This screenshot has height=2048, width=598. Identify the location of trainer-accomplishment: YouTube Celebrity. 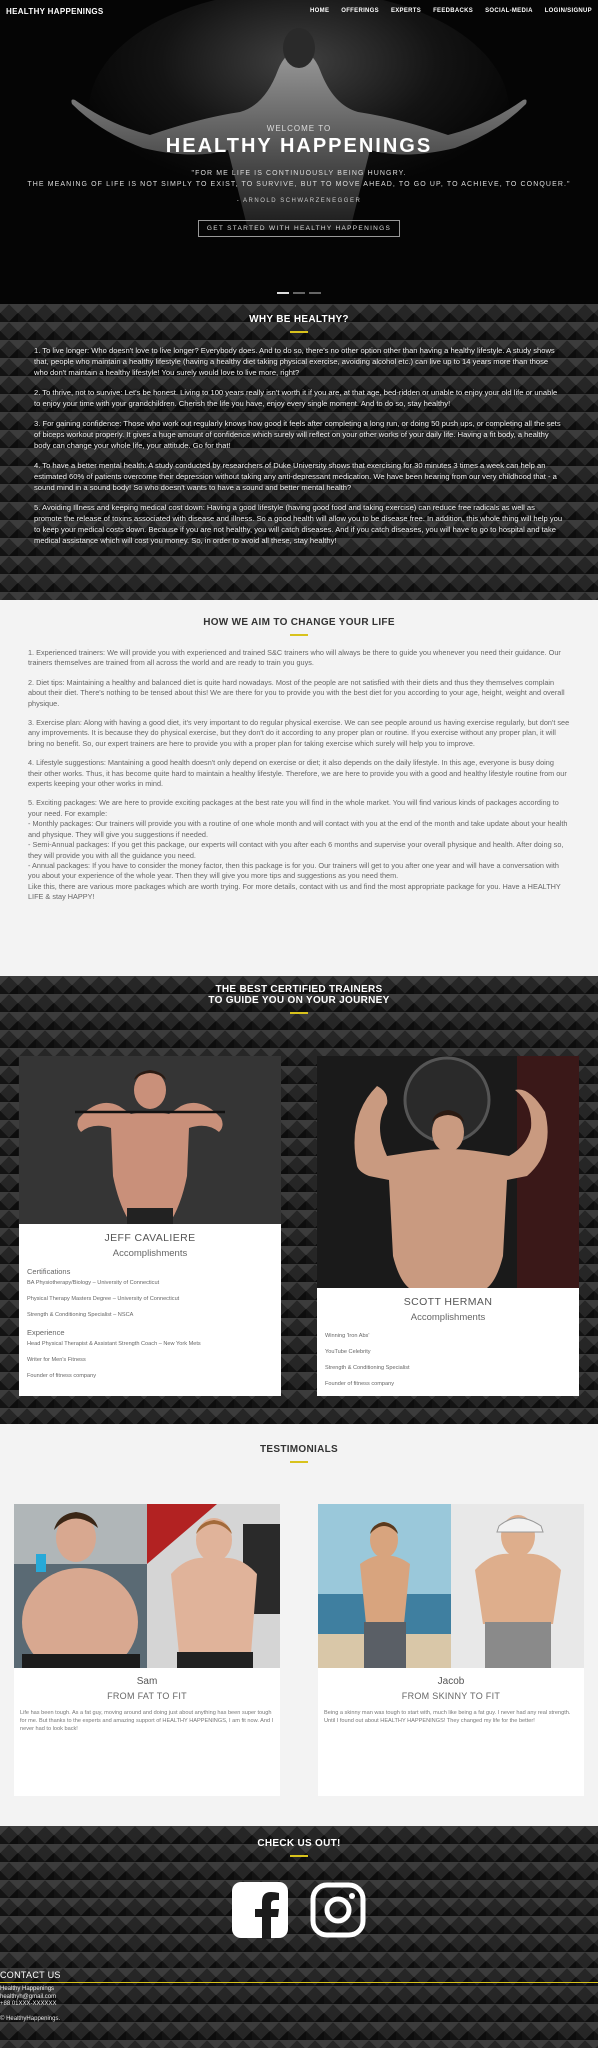
(348, 1352).